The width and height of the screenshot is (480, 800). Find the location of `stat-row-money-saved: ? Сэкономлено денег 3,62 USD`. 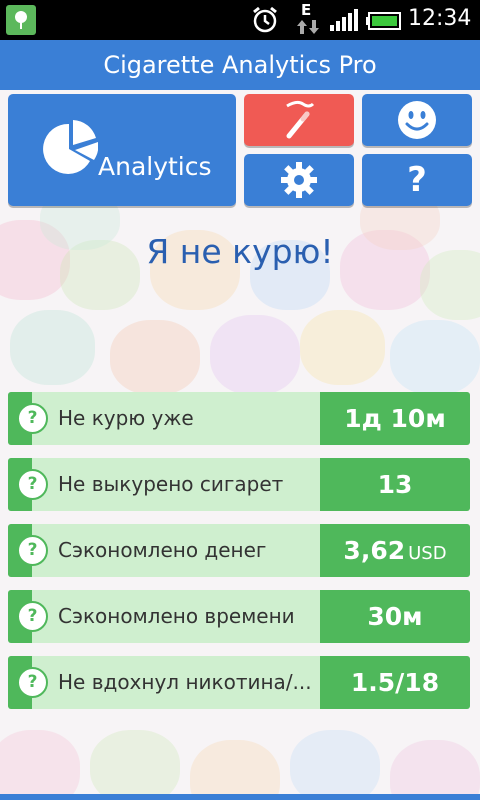

stat-row-money-saved: ? Сэкономлено денег 3,62 USD is located at coordinates (239, 550).